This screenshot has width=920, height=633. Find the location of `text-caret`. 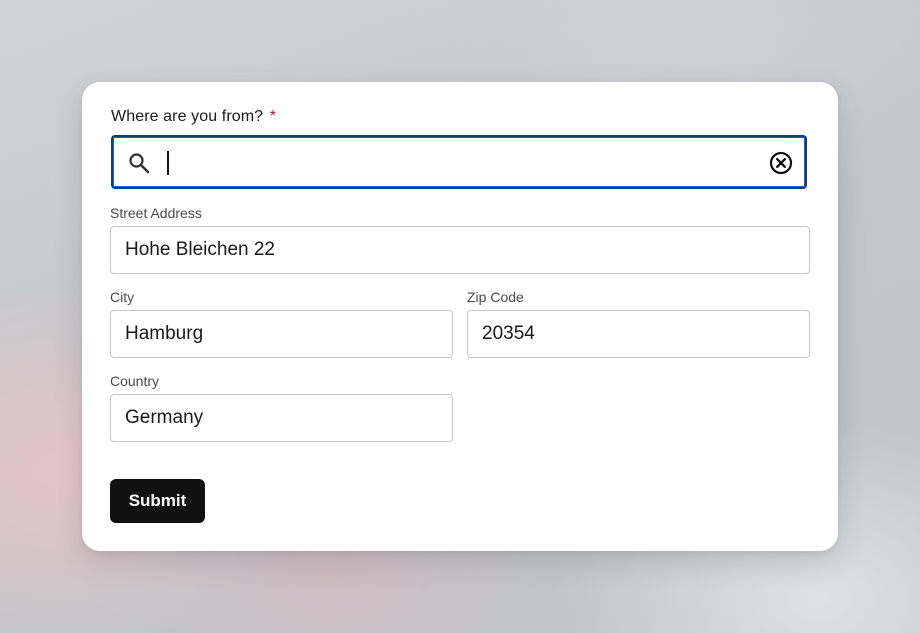

text-caret is located at coordinates (168, 163).